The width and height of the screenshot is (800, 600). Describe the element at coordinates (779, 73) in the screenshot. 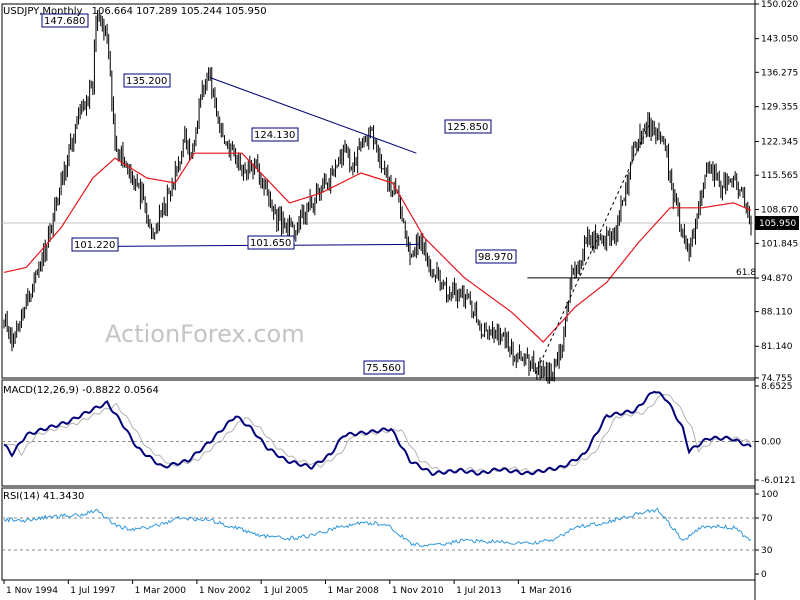

I see `price-tick-label: 136.275` at that location.